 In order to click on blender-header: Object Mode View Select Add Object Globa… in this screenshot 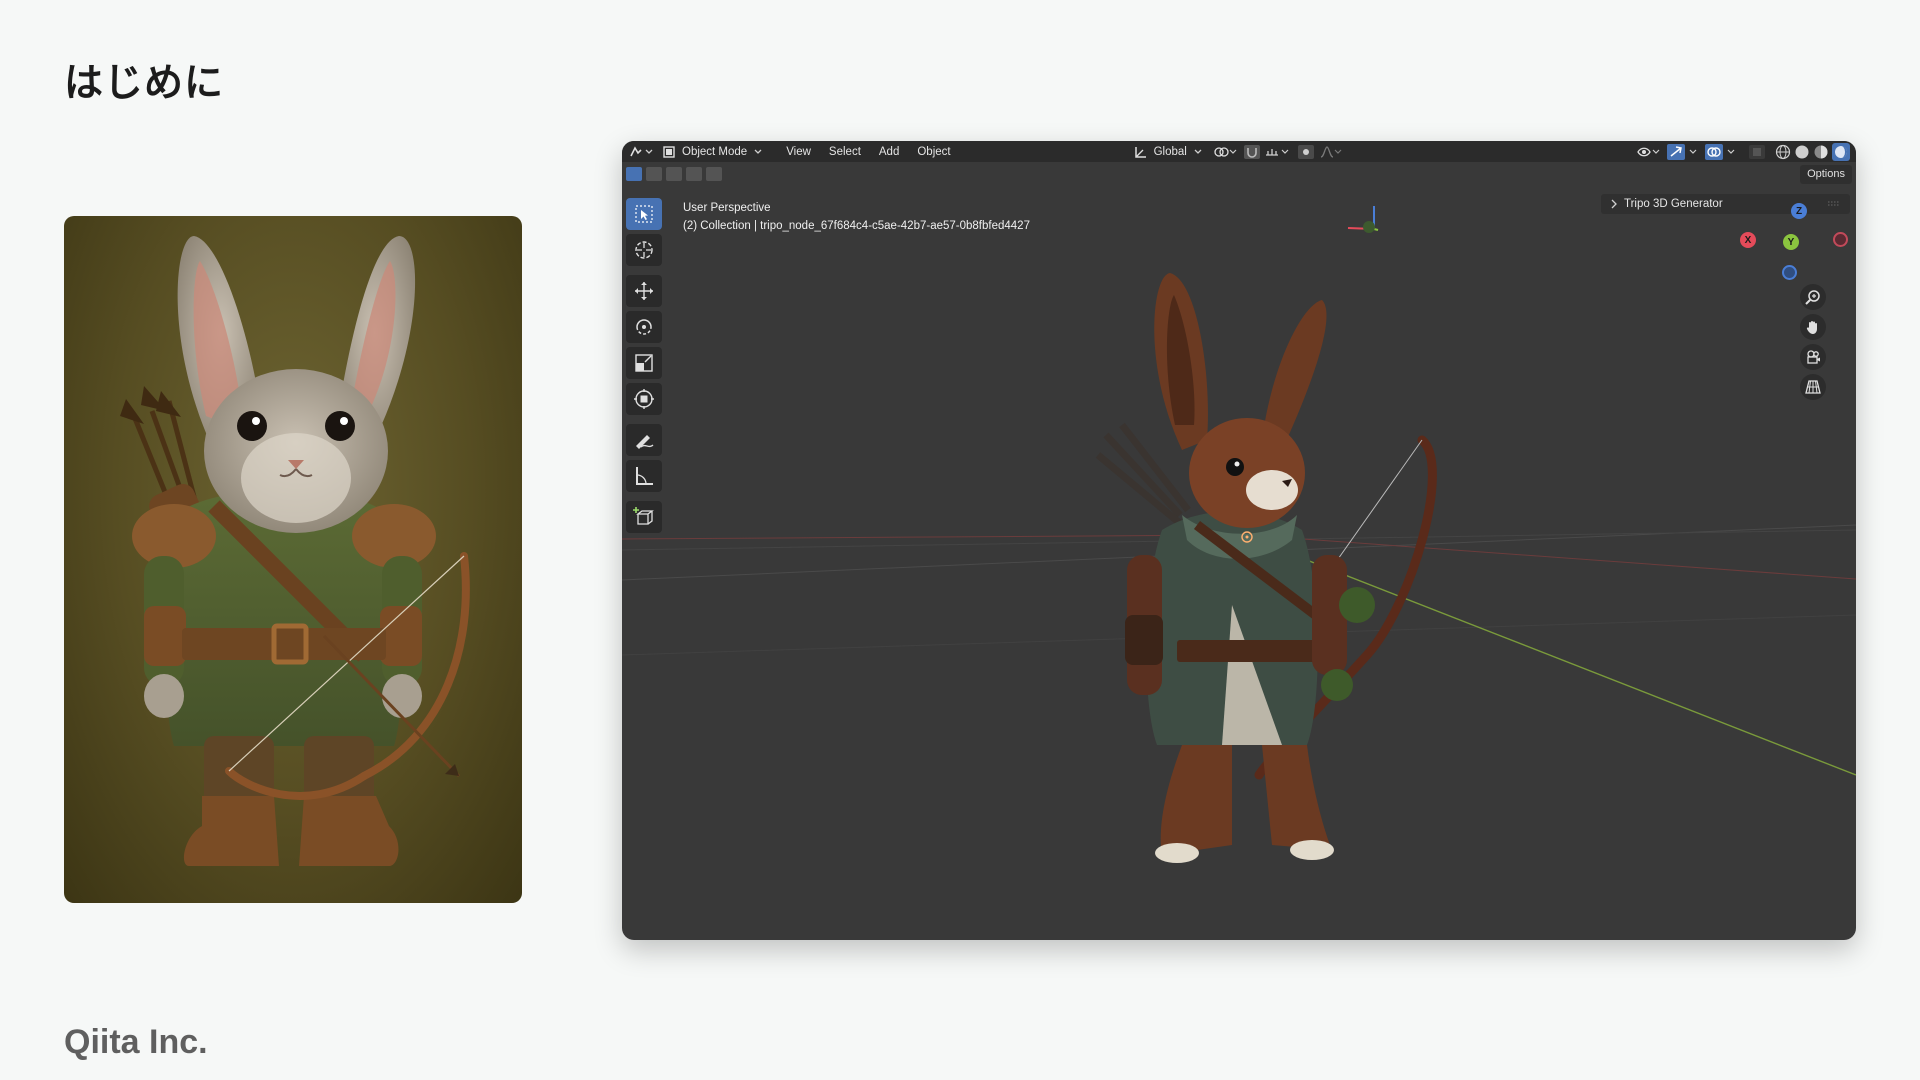, I will do `click(1239, 151)`.